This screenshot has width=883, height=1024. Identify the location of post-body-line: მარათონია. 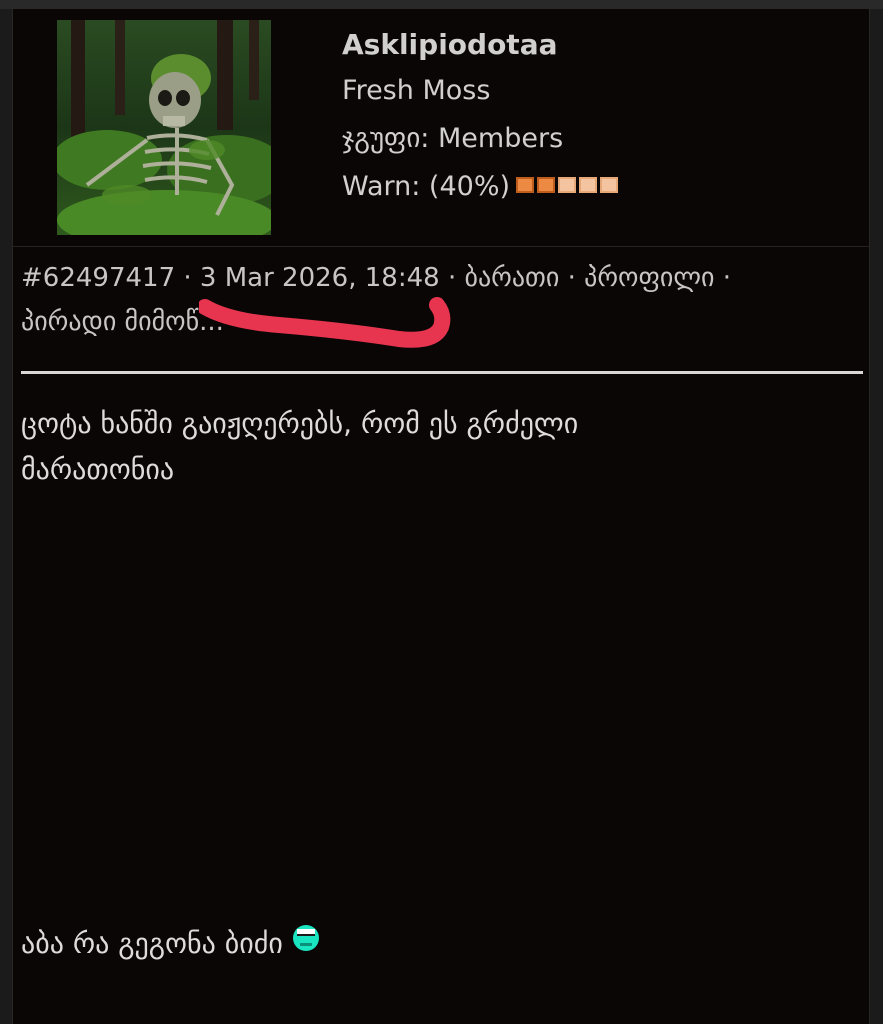
(98, 469).